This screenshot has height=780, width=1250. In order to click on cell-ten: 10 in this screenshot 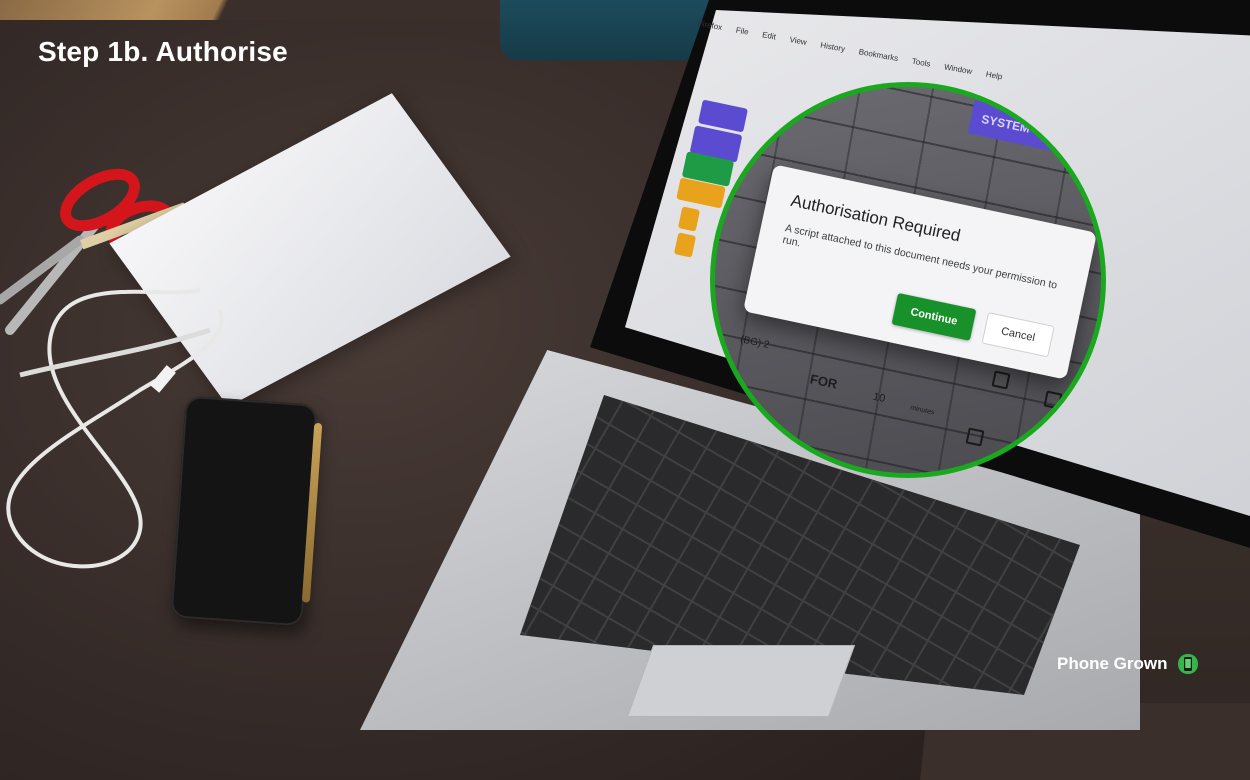, I will do `click(879, 398)`.